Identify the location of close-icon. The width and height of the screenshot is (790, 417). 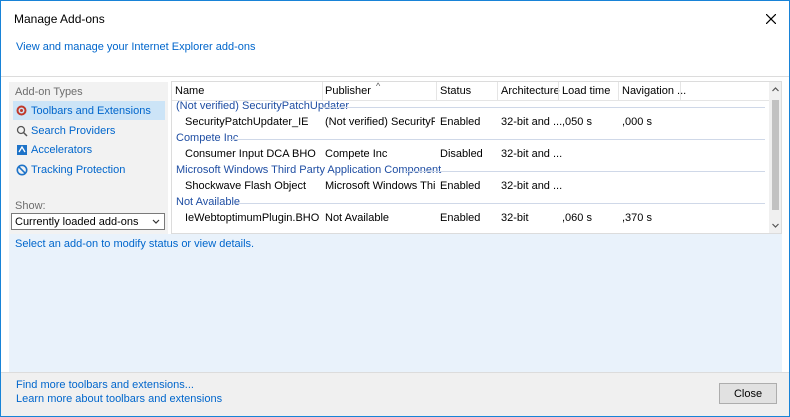
(771, 19).